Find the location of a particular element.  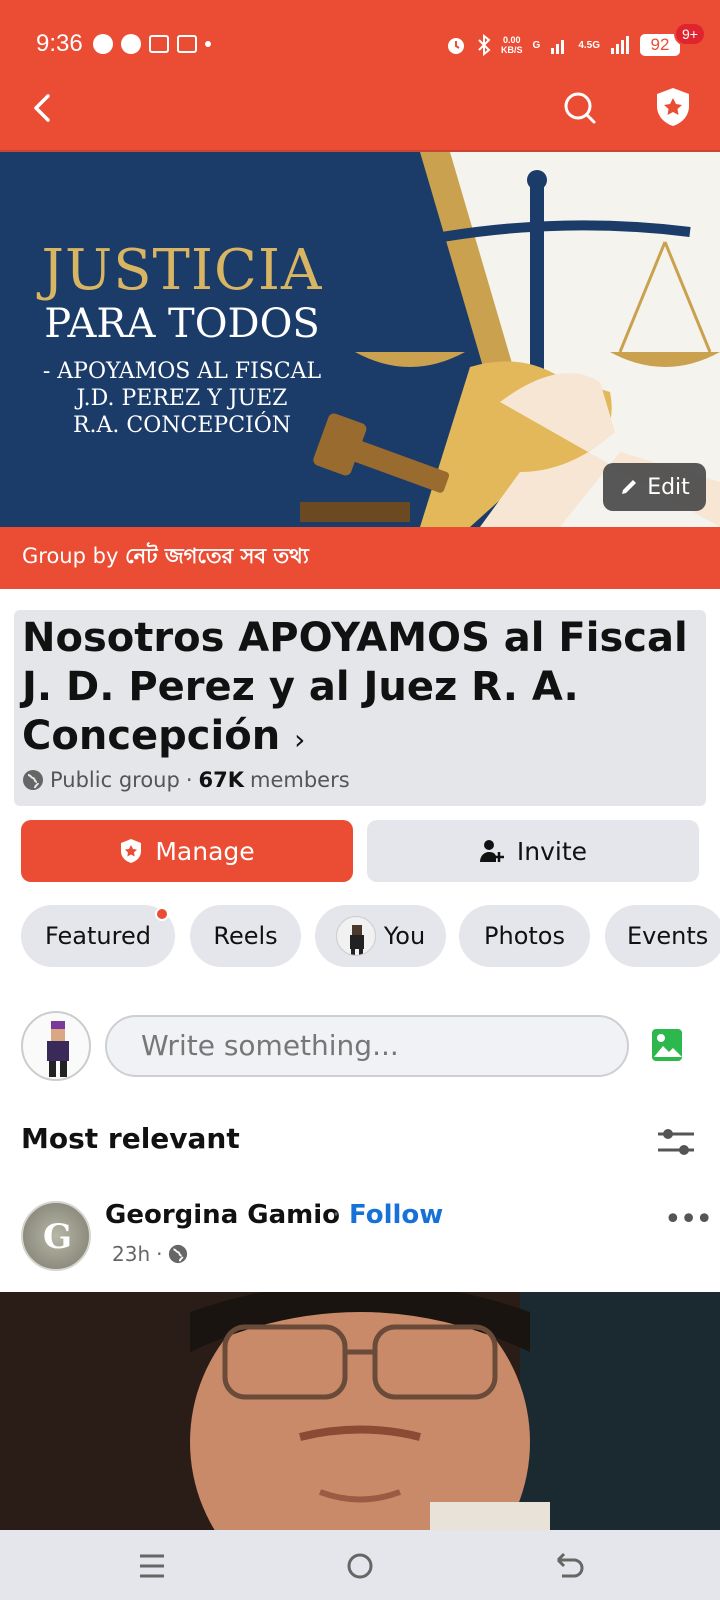

cover-caption-line: R.A. CONCEPCIÓN is located at coordinates (182, 425).